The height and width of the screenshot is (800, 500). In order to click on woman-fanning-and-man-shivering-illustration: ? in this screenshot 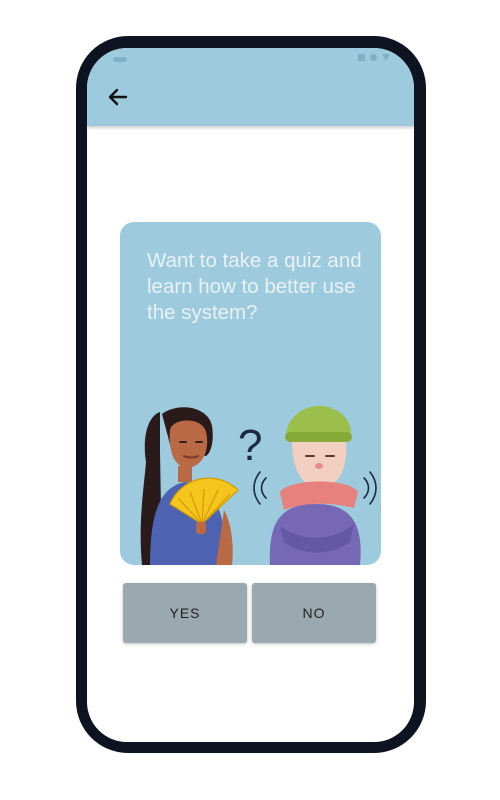, I will do `click(258, 485)`.